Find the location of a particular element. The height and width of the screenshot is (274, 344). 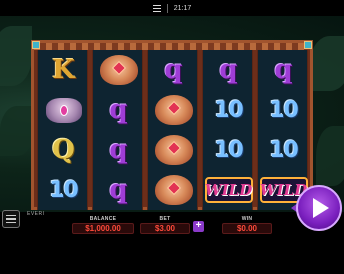

reel-2: qqq is located at coordinates (117, 130).